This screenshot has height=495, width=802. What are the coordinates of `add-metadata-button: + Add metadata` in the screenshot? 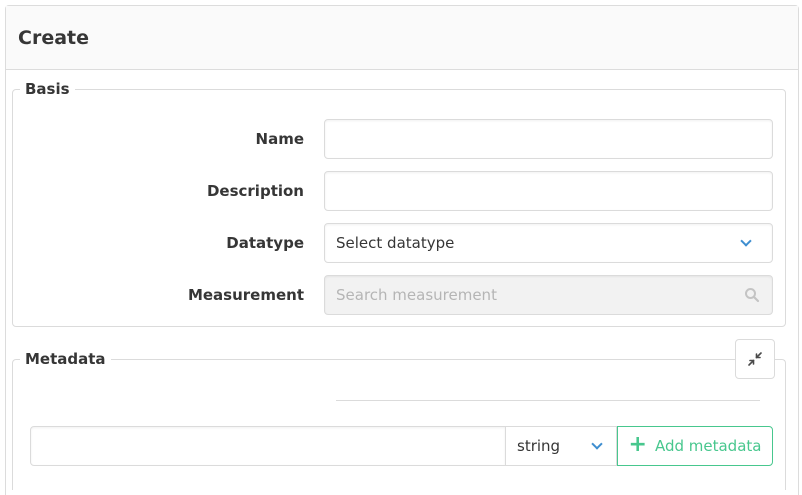 It's located at (695, 446).